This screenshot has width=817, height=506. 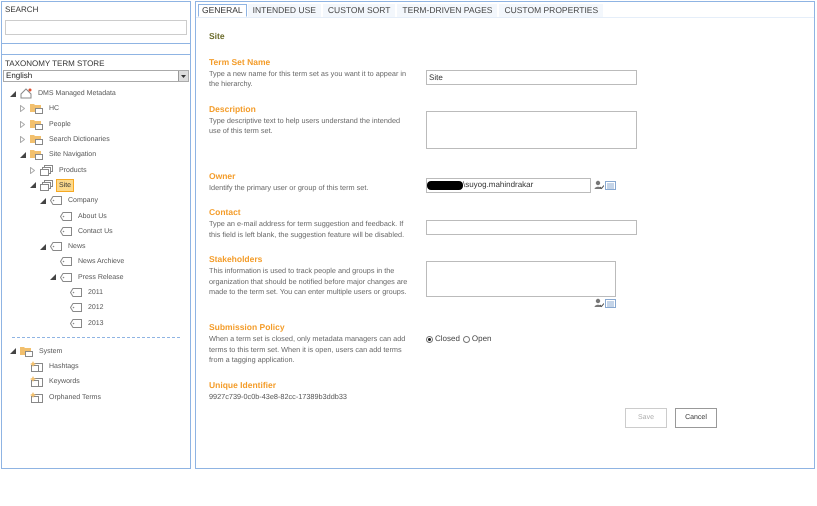 I want to click on tab: GENERAL, so click(x=222, y=10).